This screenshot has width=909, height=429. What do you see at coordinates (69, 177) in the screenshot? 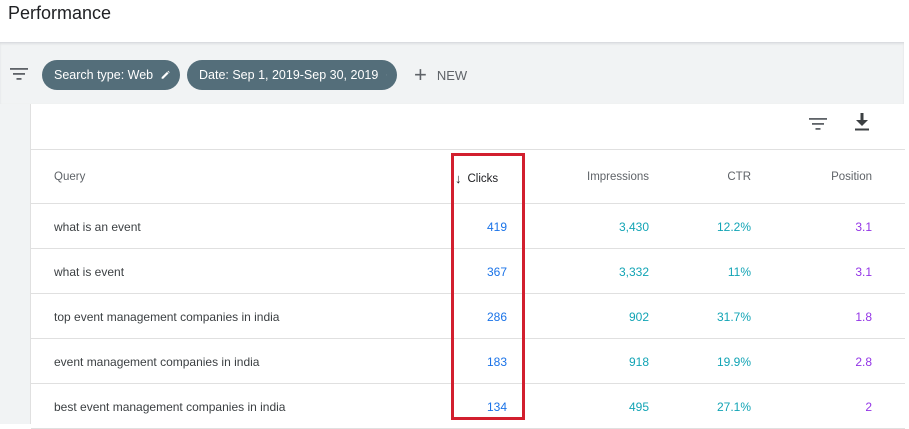
I see `column-header-query: Query` at bounding box center [69, 177].